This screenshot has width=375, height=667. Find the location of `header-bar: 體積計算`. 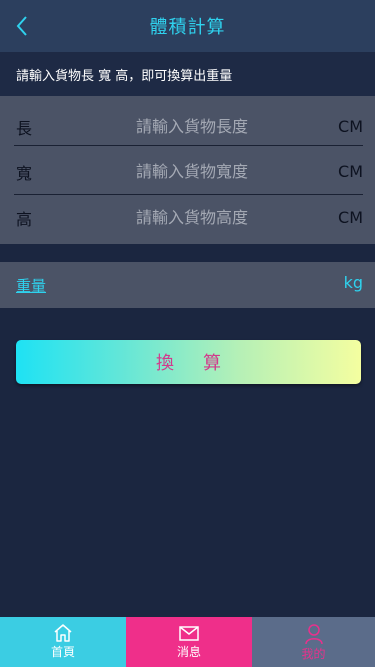

header-bar: 體積計算 is located at coordinates (187, 26).